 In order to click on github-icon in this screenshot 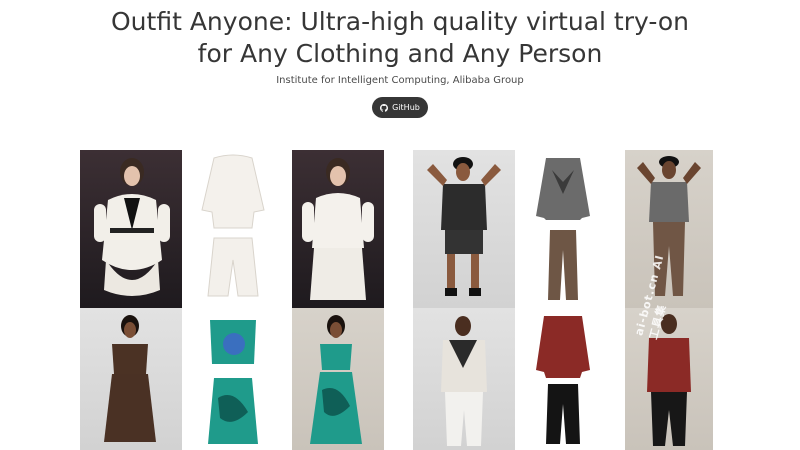, I will do `click(384, 107)`.